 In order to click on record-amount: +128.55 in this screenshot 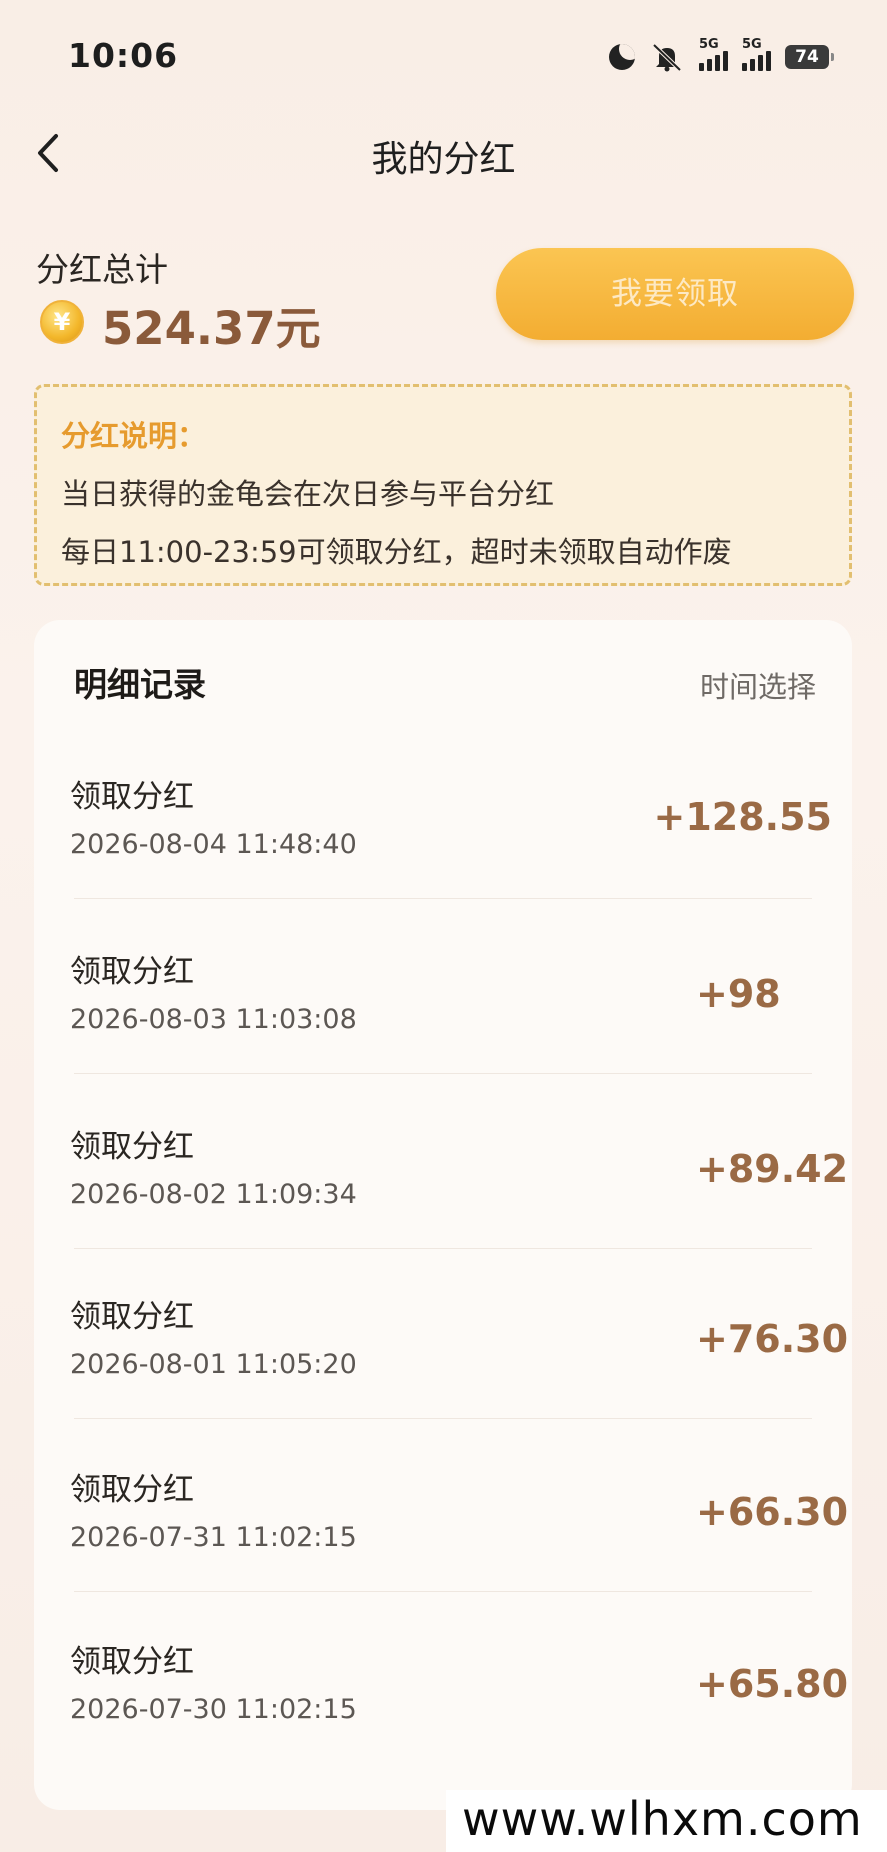, I will do `click(742, 817)`.